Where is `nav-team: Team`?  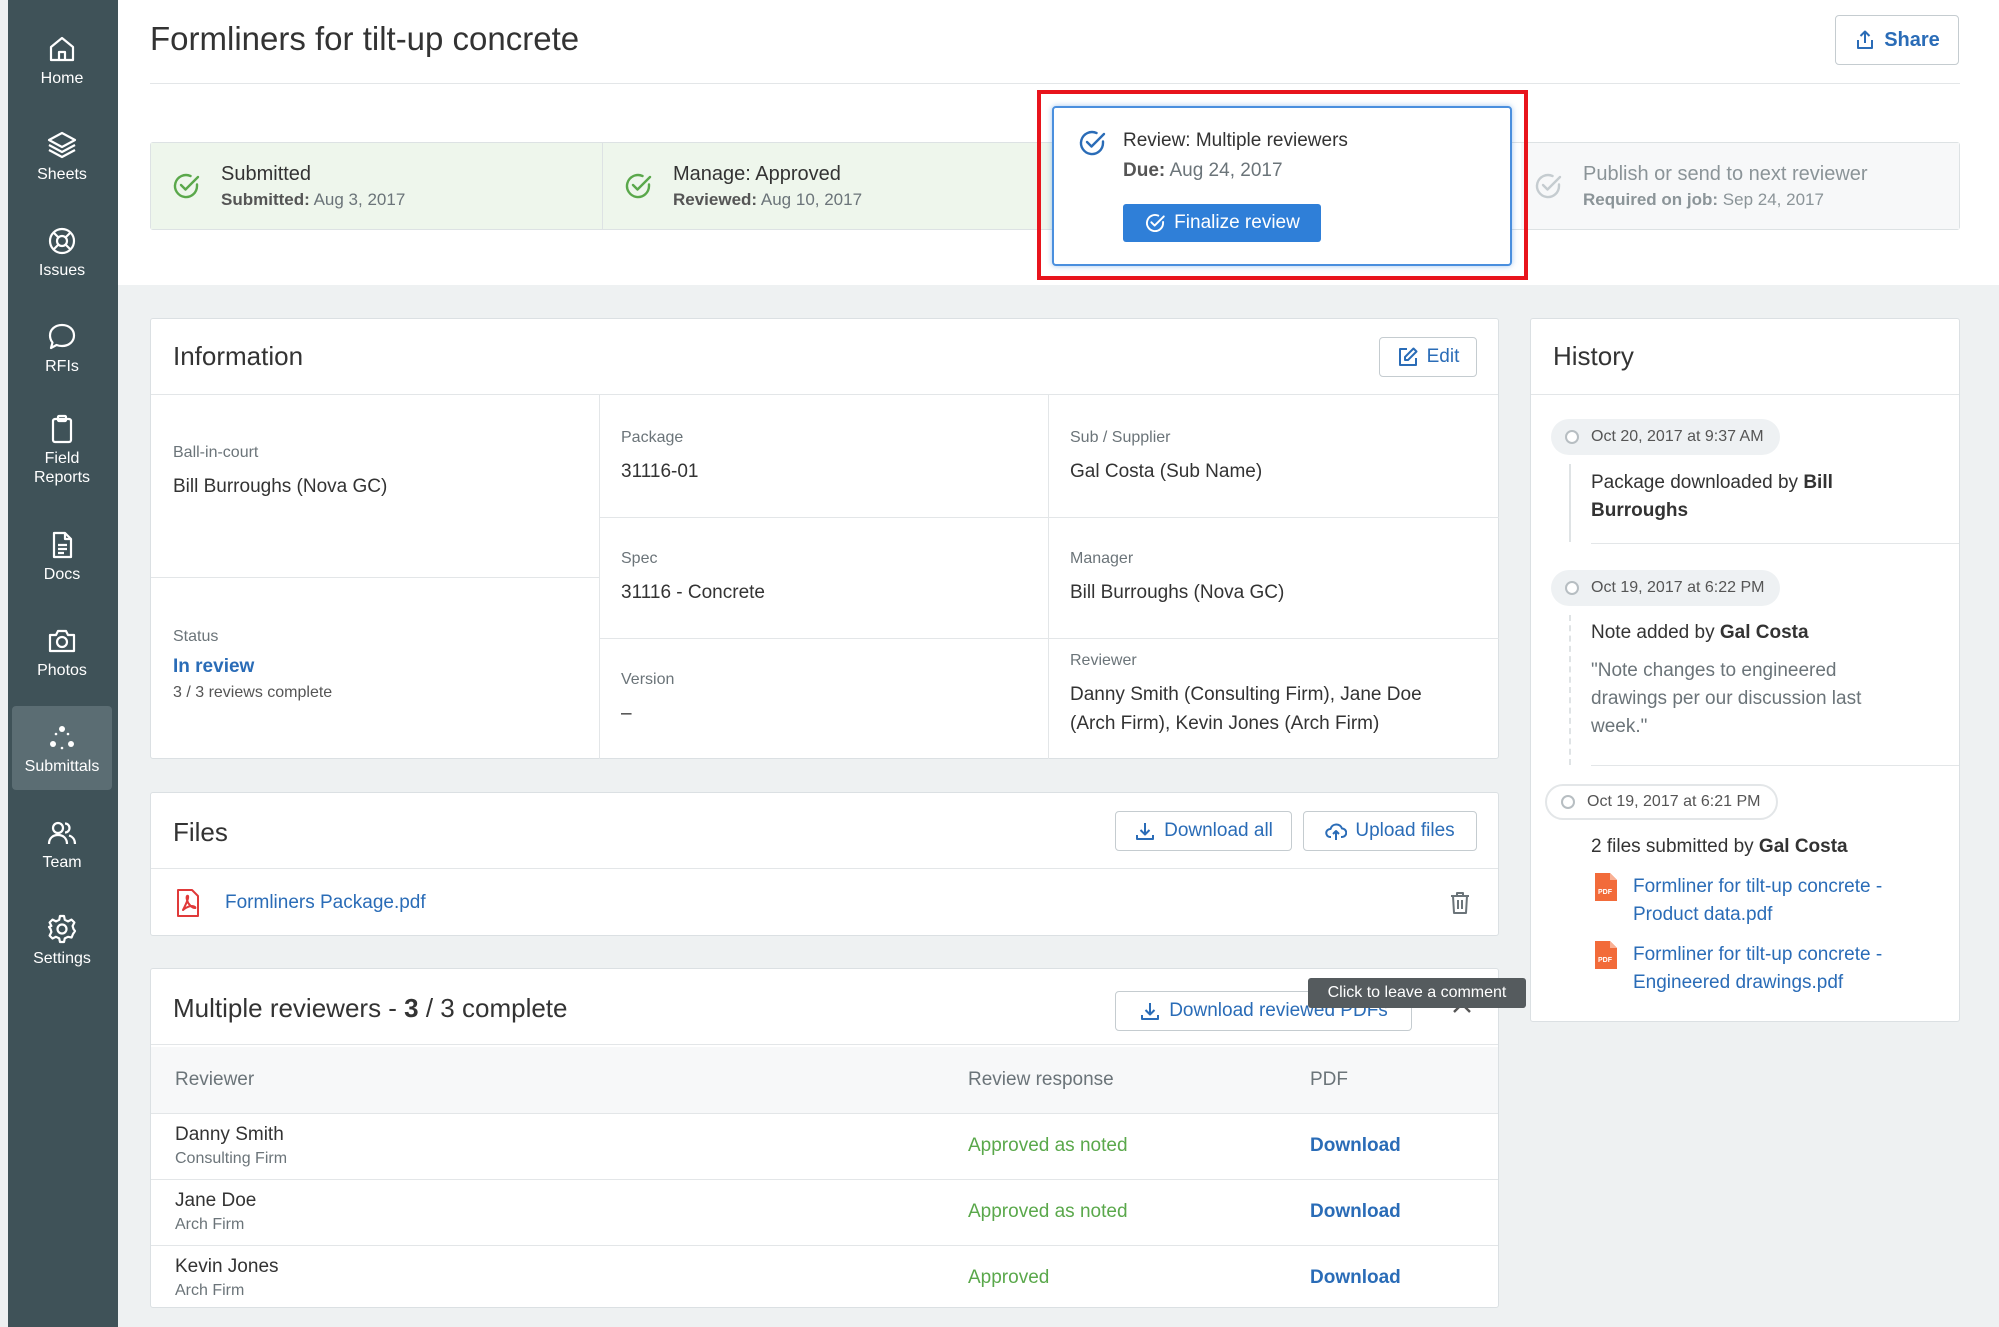 nav-team: Team is located at coordinates (62, 844).